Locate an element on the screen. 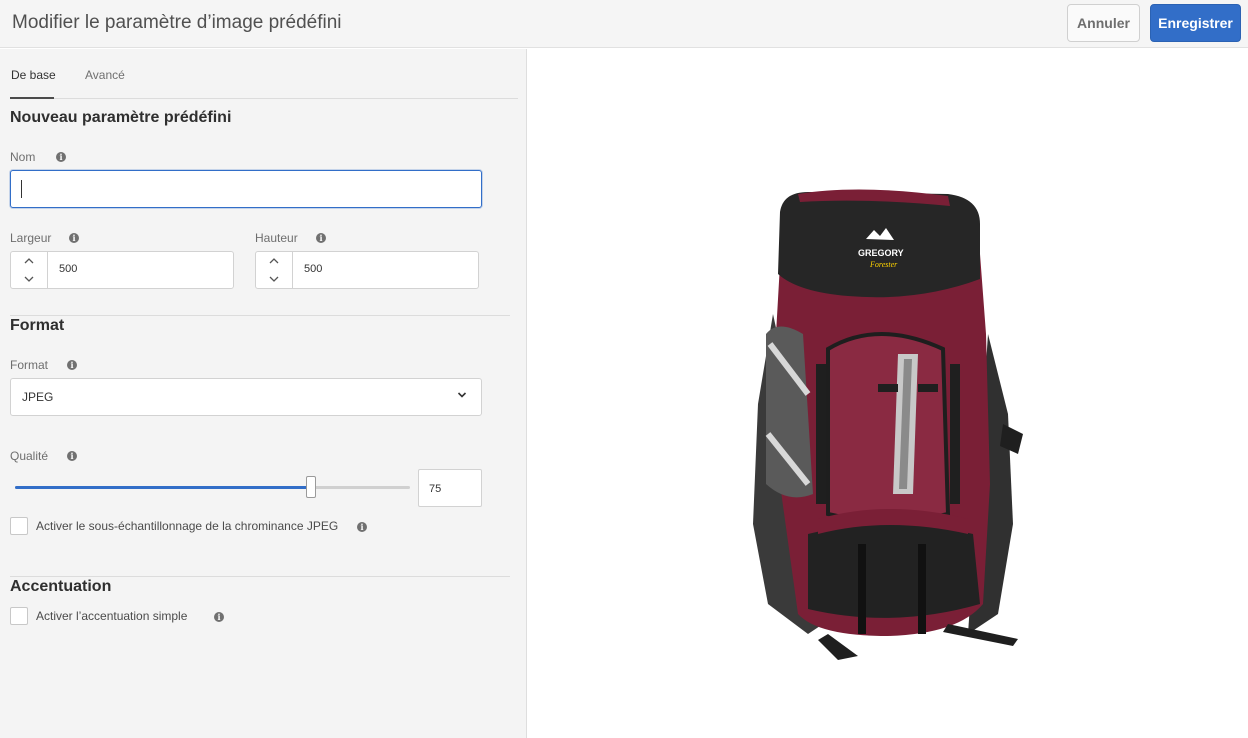 Image resolution: width=1248 pixels, height=738 pixels. height-increment-button is located at coordinates (274, 261).